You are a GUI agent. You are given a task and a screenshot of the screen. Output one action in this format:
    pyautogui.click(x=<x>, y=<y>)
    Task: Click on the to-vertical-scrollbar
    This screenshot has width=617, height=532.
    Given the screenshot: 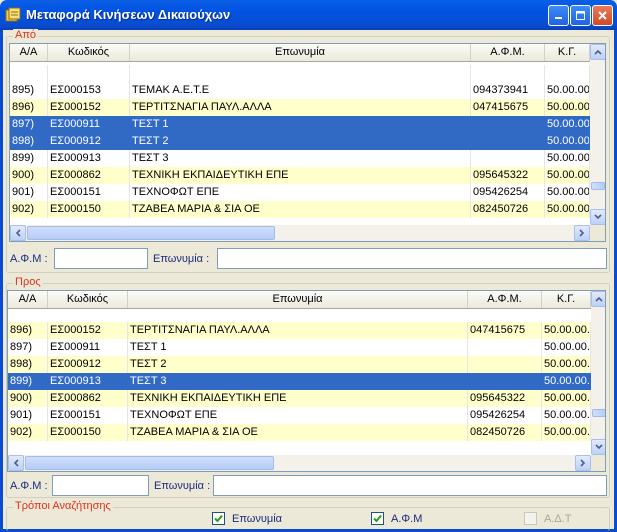 What is the action you would take?
    pyautogui.click(x=598, y=373)
    